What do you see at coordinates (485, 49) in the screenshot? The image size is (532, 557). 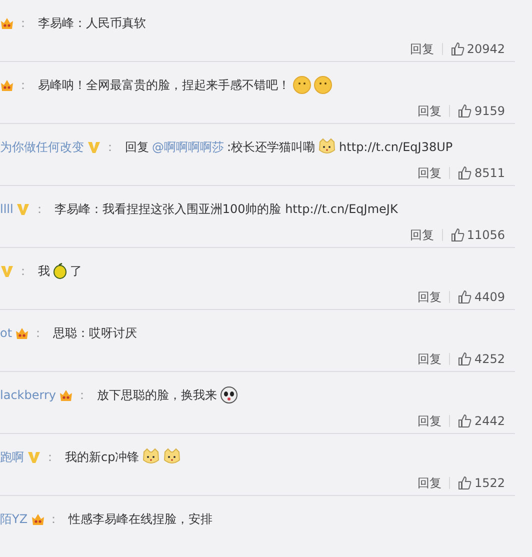 I see `like-count: 20942` at bounding box center [485, 49].